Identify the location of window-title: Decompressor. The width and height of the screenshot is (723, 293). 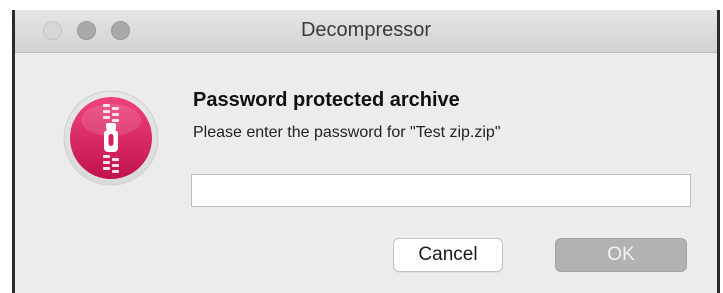
(366, 30).